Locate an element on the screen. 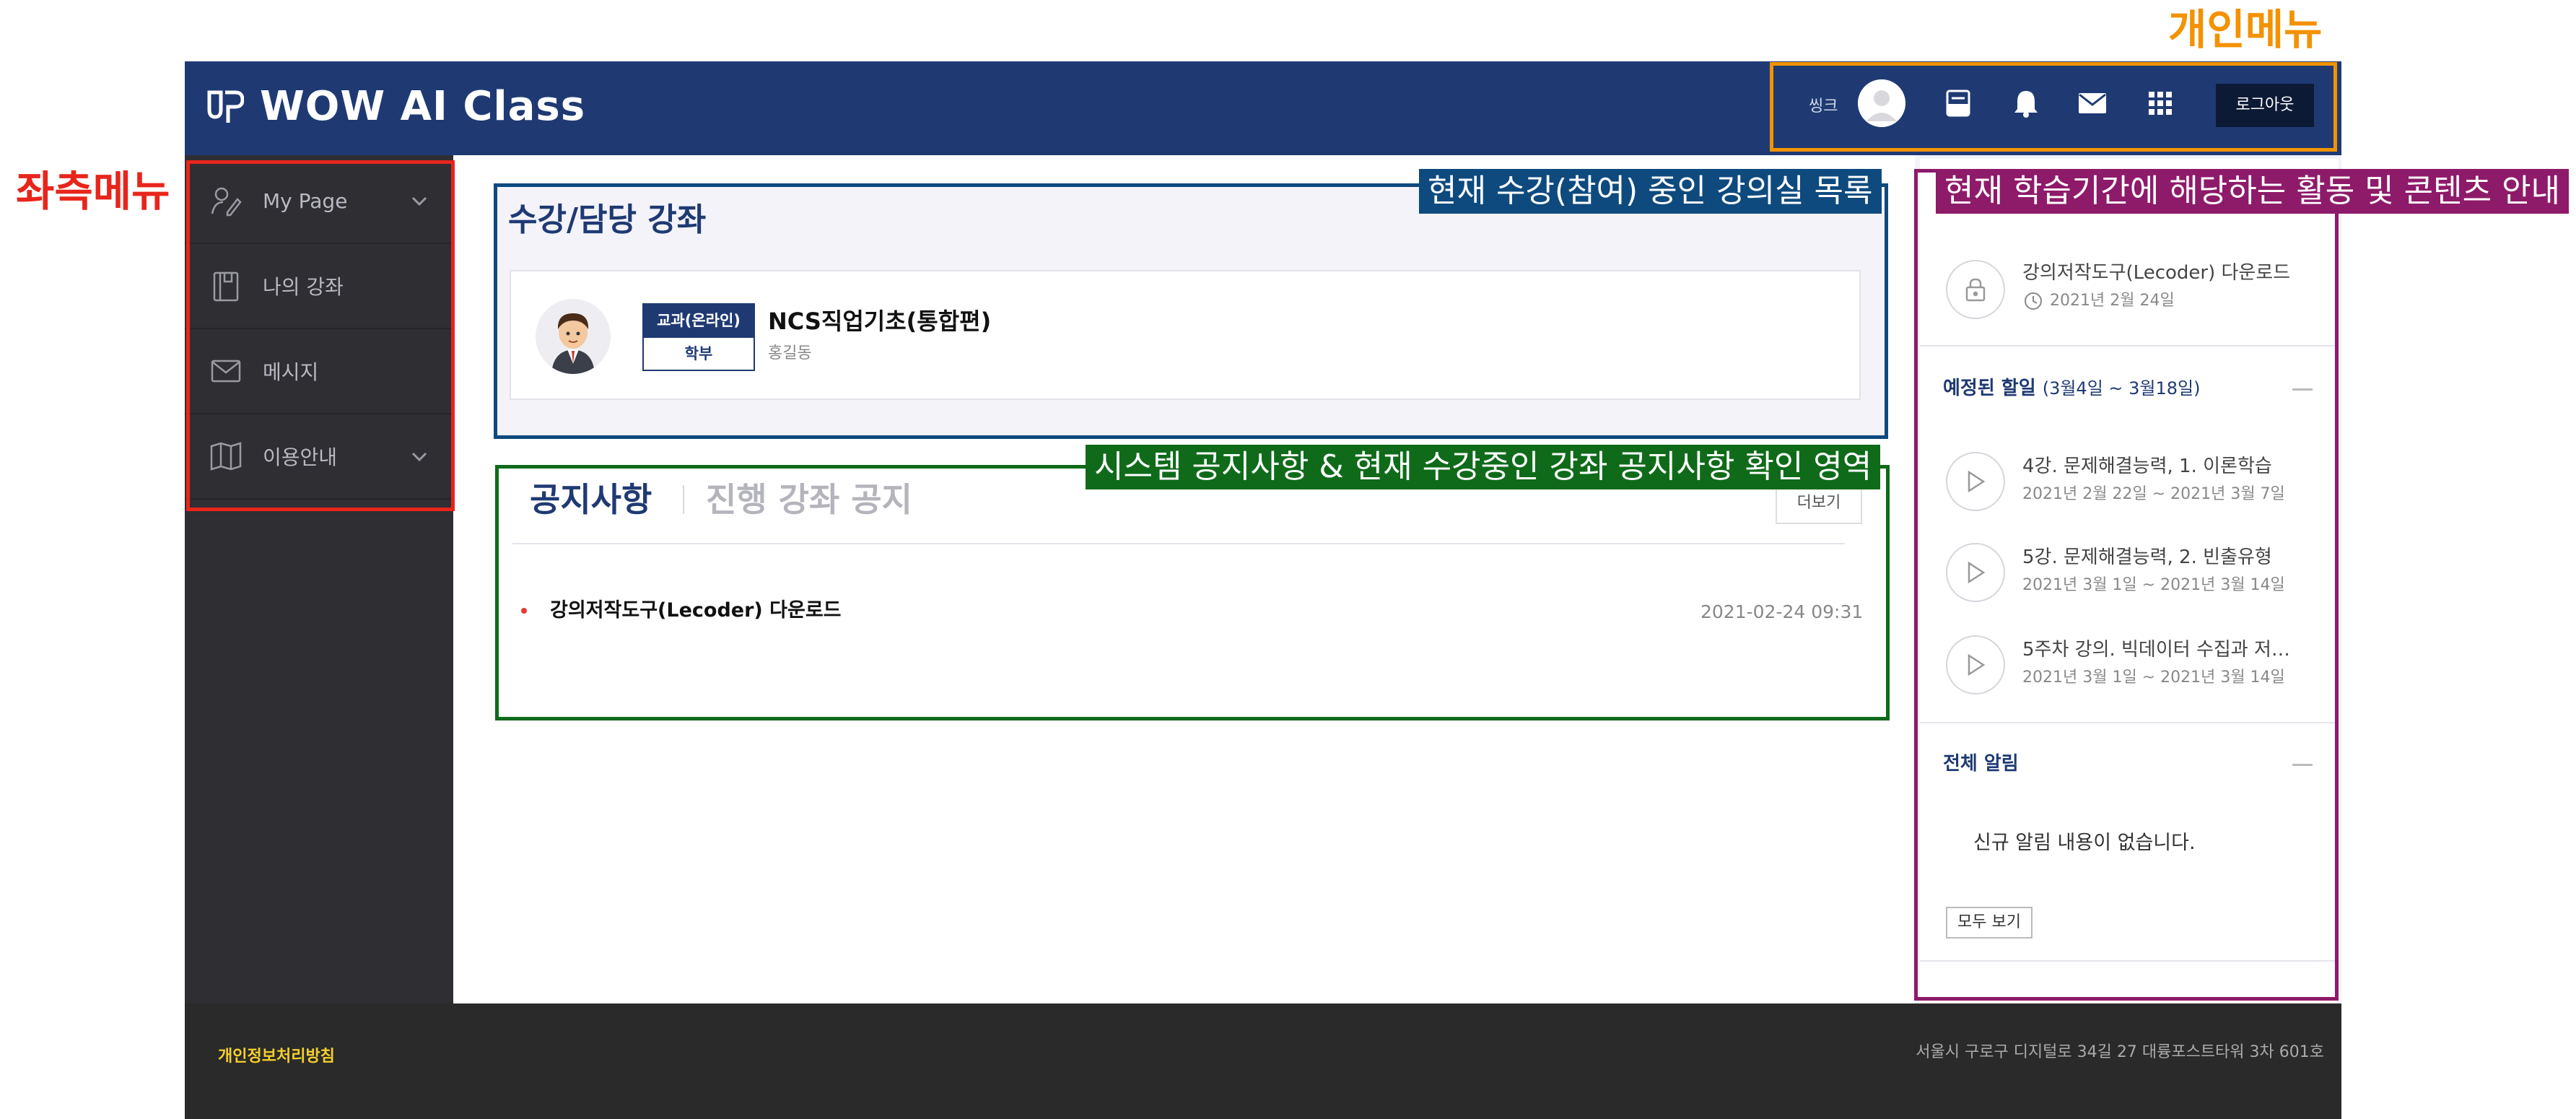 The height and width of the screenshot is (1119, 2576). footer-address: 서울시 구로구 디지털로 34길 27 대륭포스트타워 3차 601호 is located at coordinates (2120, 1052).